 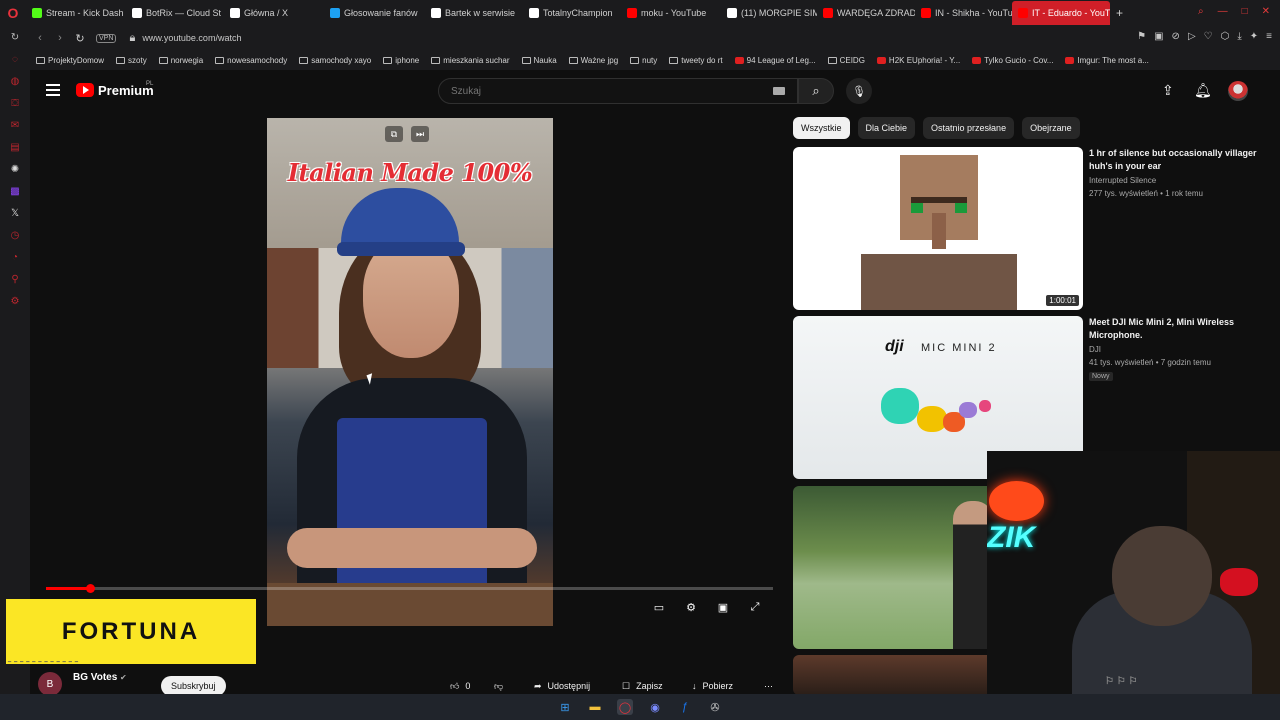 What do you see at coordinates (595, 707) in the screenshot?
I see `file-explorer-icon: ▬` at bounding box center [595, 707].